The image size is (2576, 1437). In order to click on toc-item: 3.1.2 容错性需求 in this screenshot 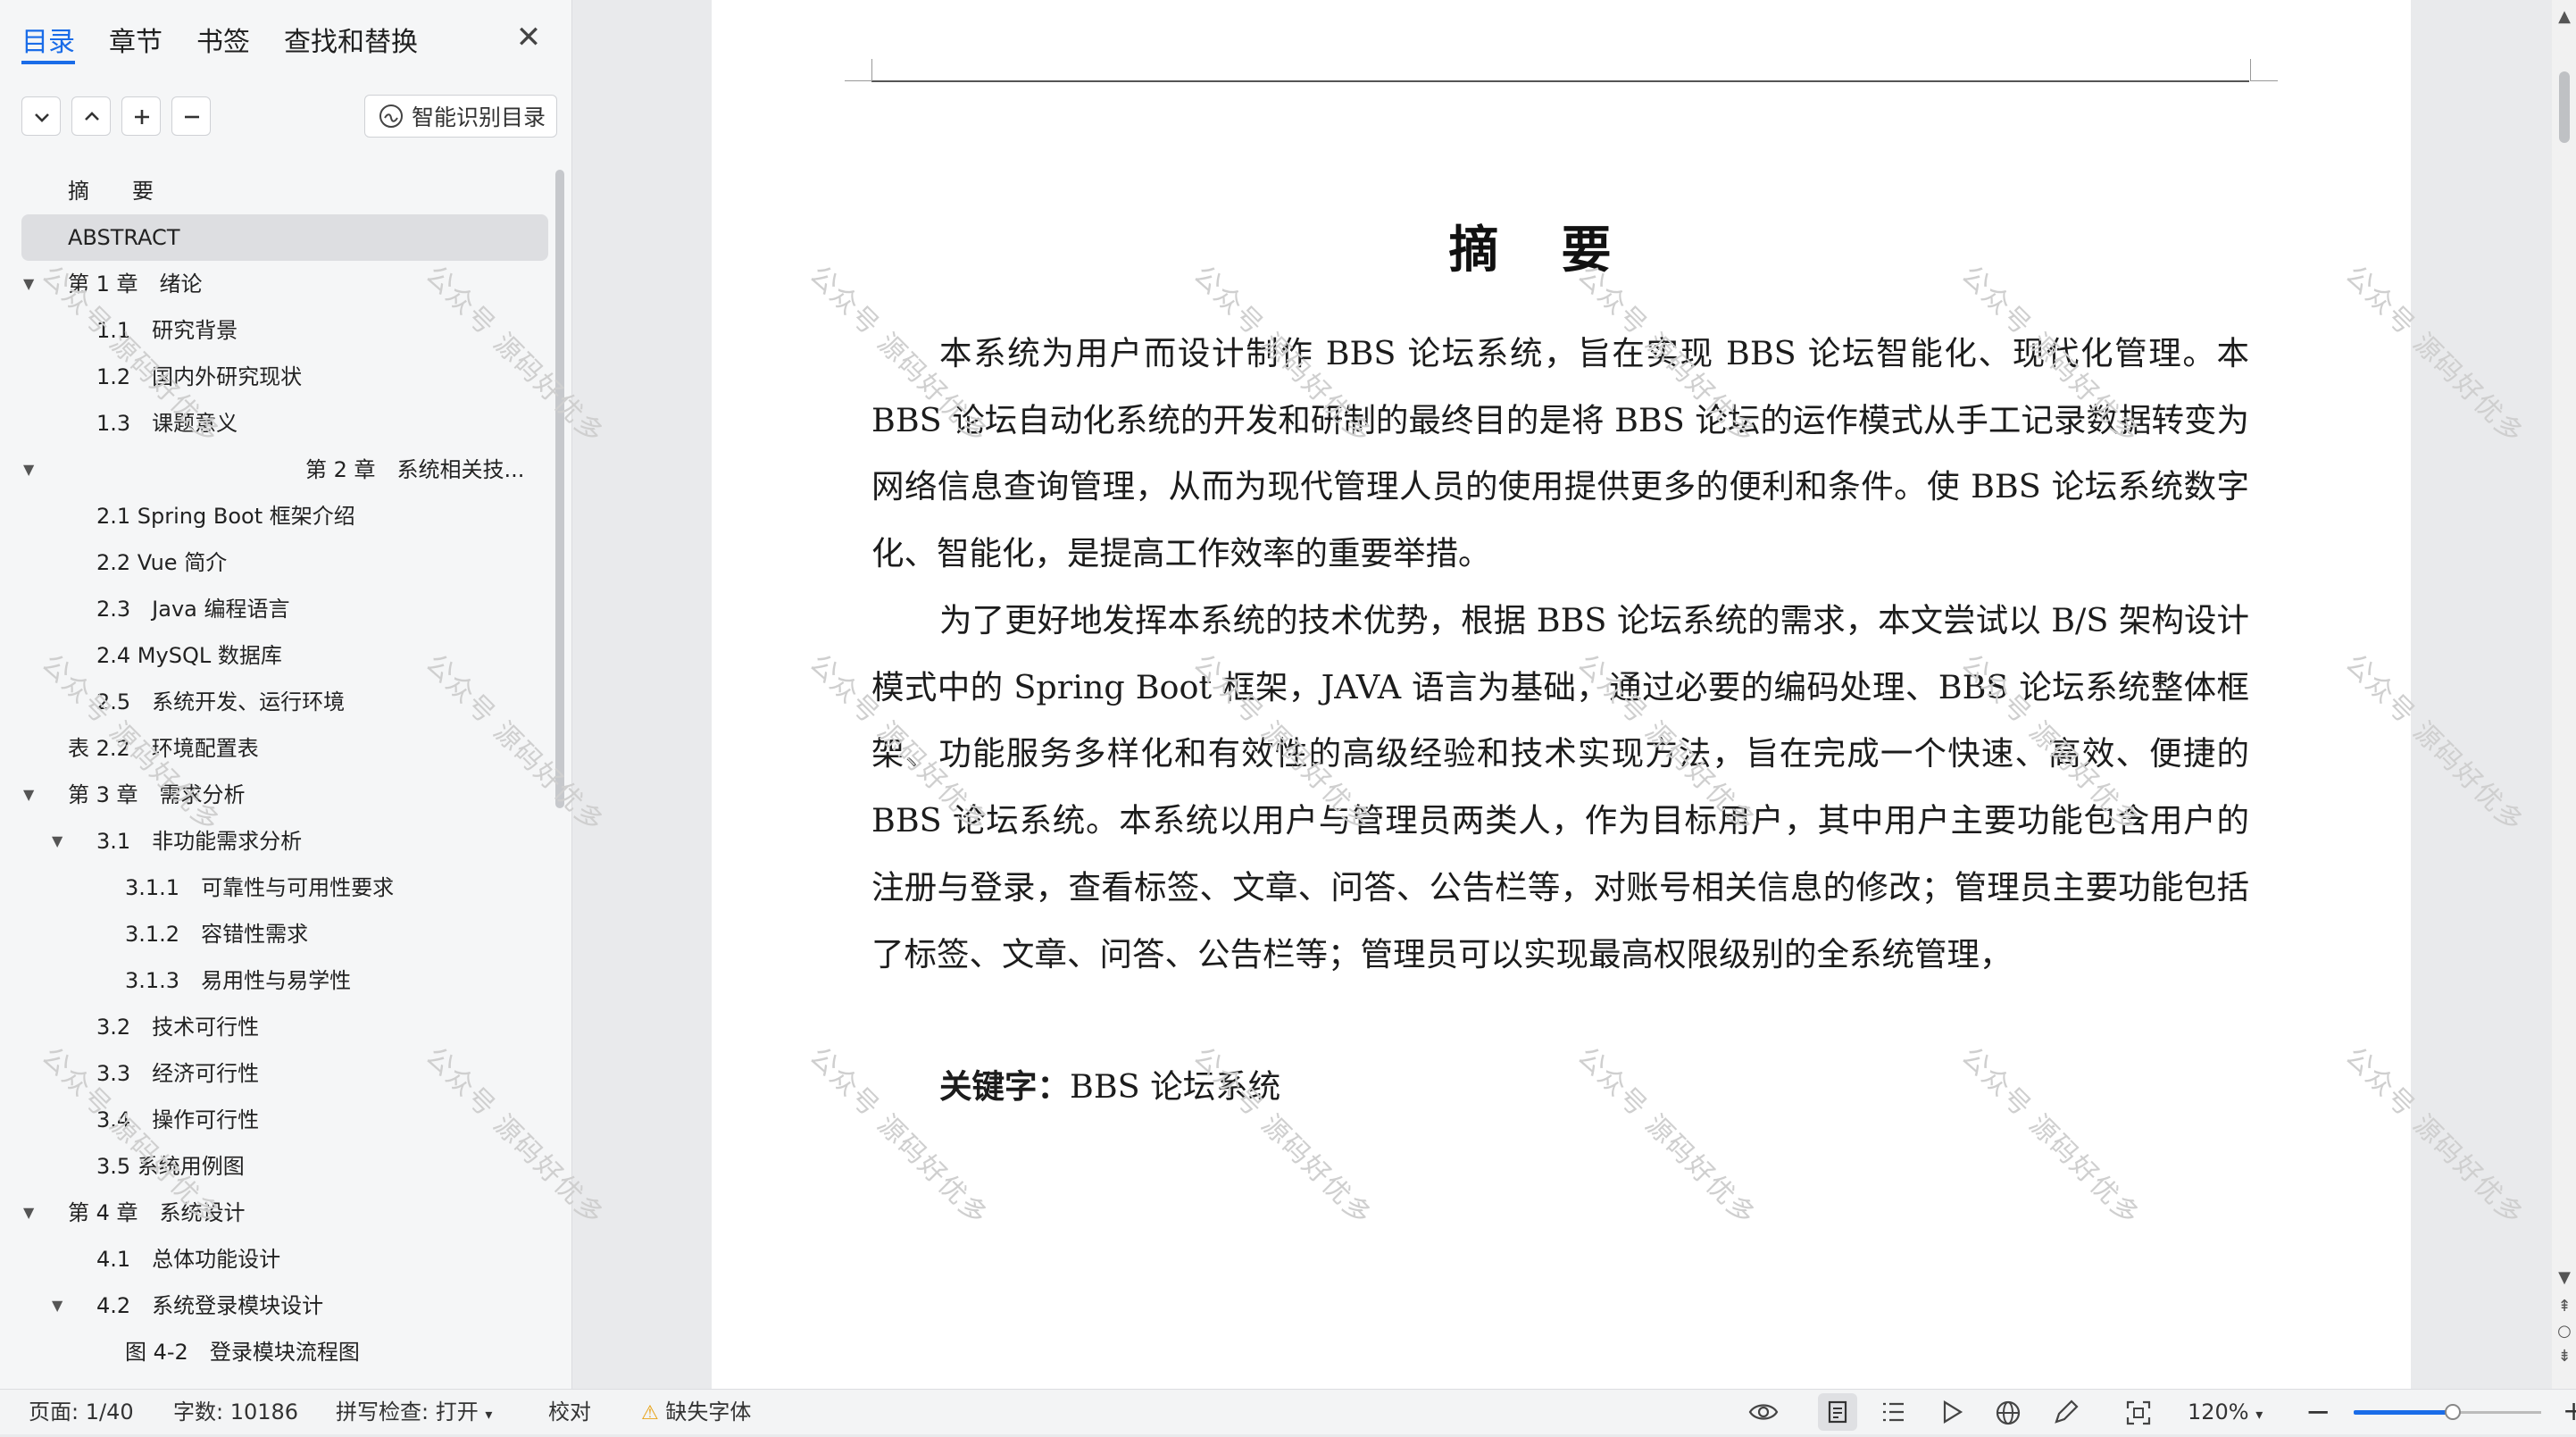, I will do `click(284, 934)`.